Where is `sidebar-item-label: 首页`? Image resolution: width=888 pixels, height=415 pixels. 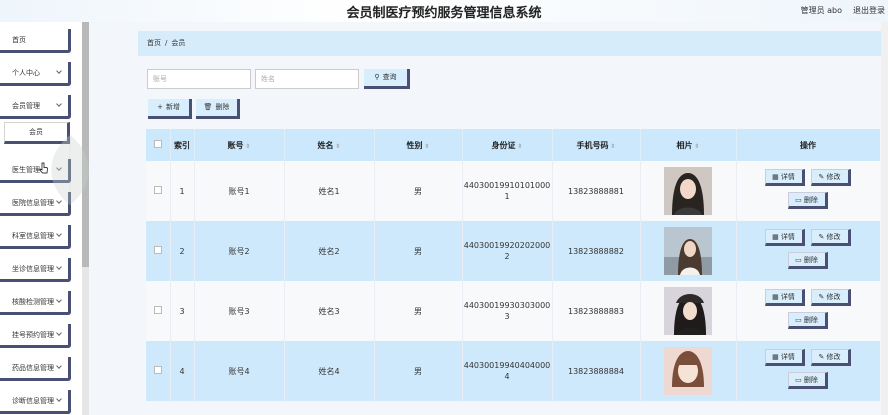 sidebar-item-label: 首页 is located at coordinates (19, 40).